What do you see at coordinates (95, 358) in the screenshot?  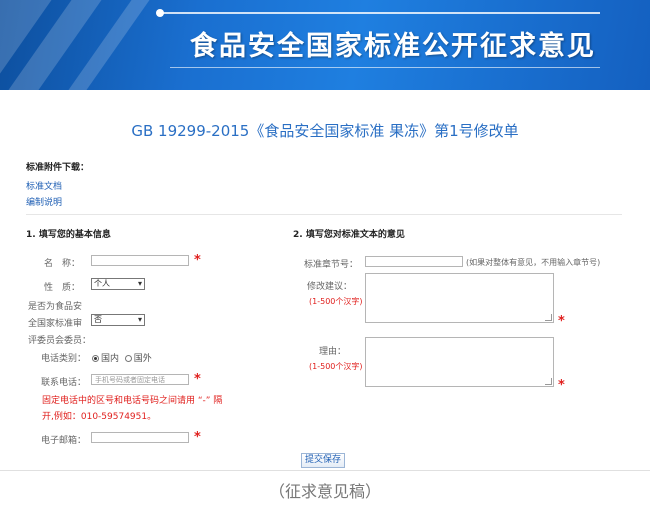 I see `radio-domestic` at bounding box center [95, 358].